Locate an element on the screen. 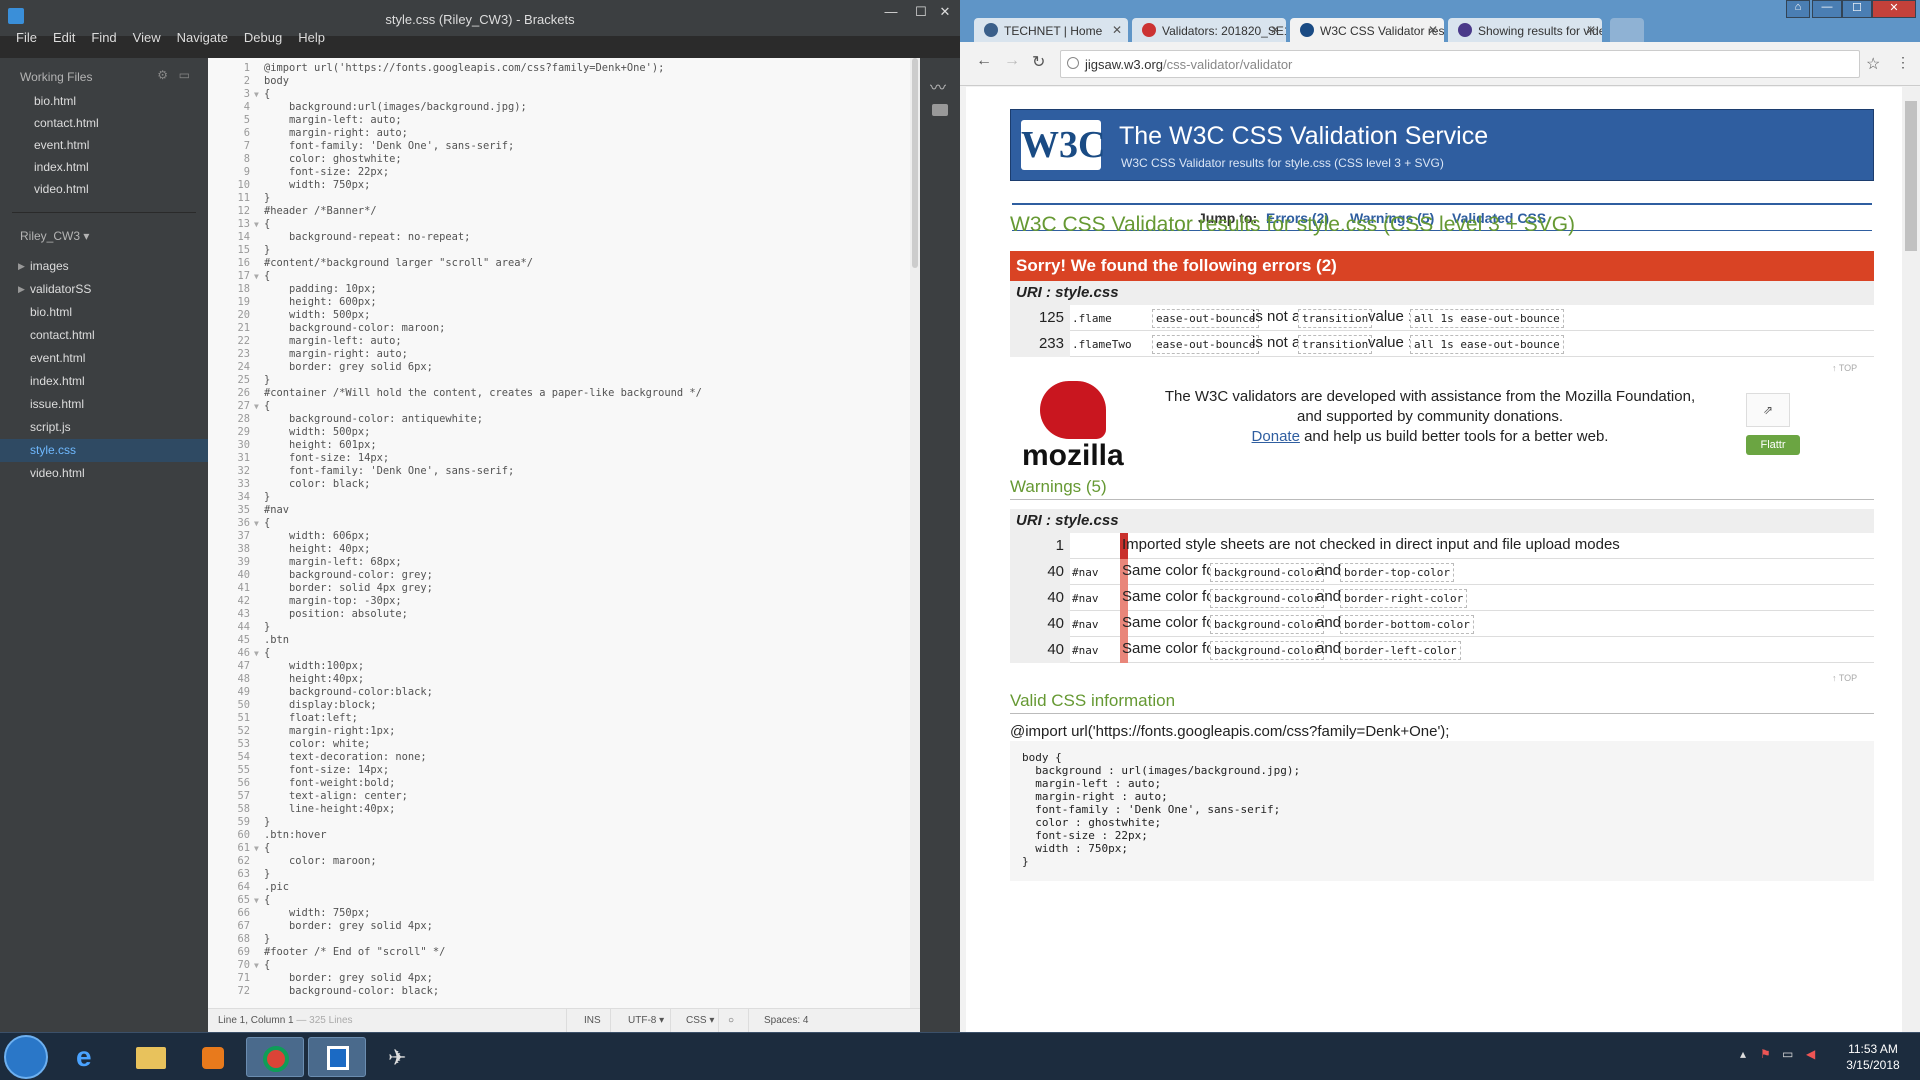  tree-item-label: script.js is located at coordinates (50, 427).